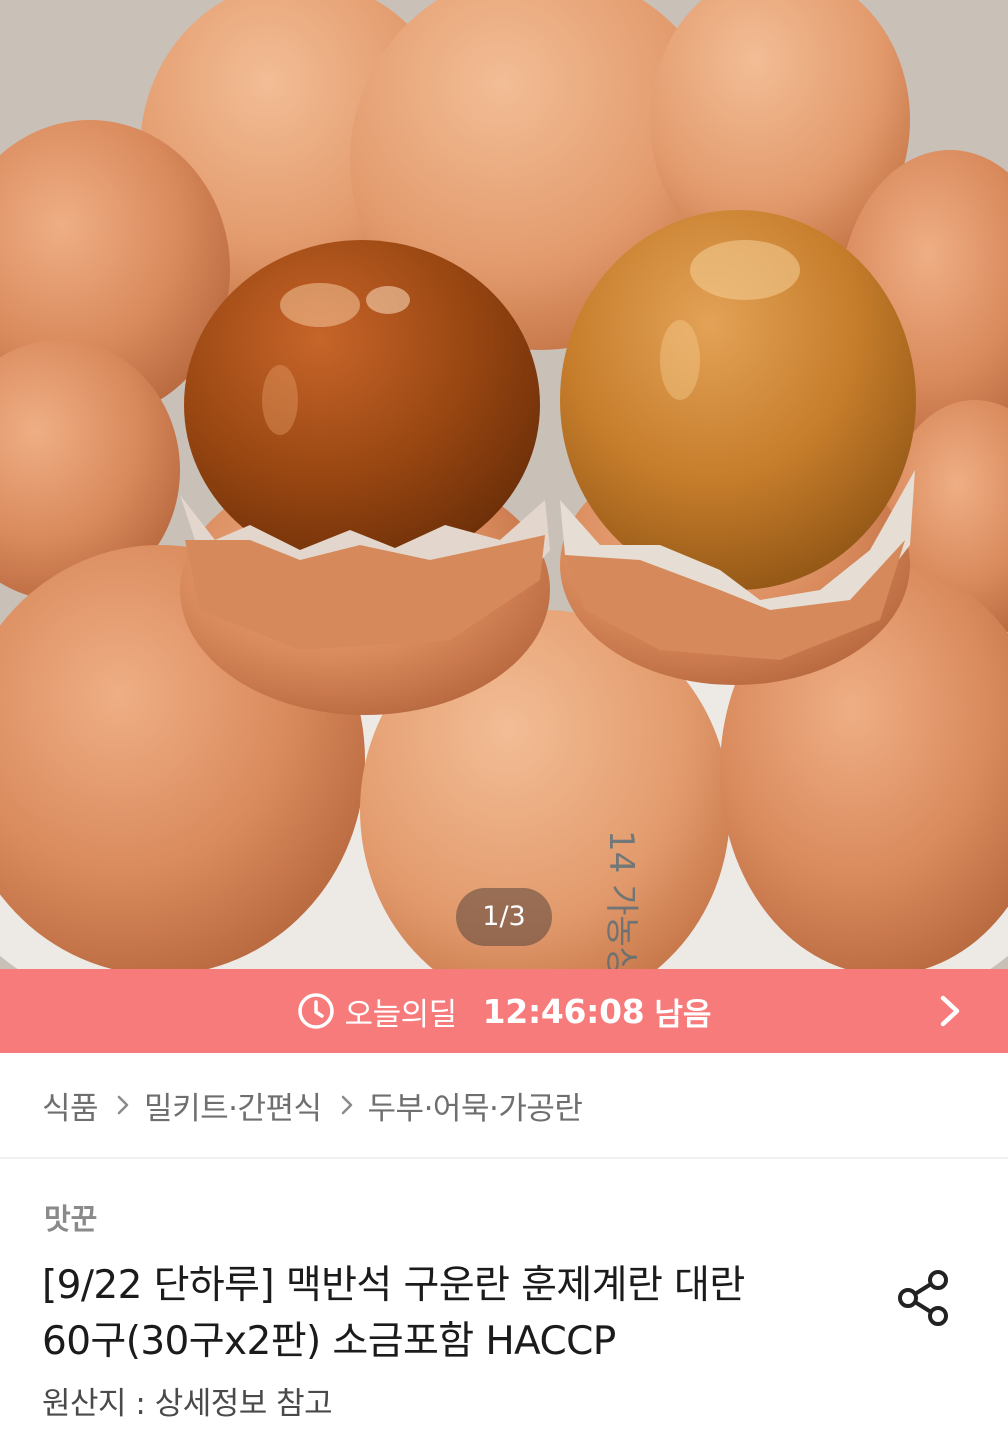  What do you see at coordinates (315, 1011) in the screenshot?
I see `clock-icon` at bounding box center [315, 1011].